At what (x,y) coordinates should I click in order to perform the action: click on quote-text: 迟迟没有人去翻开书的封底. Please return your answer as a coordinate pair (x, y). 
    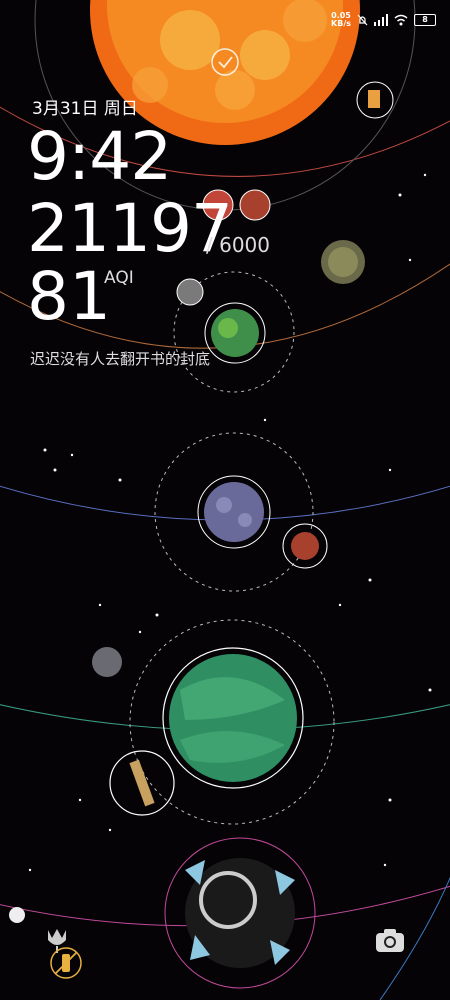
    Looking at the image, I should click on (120, 359).